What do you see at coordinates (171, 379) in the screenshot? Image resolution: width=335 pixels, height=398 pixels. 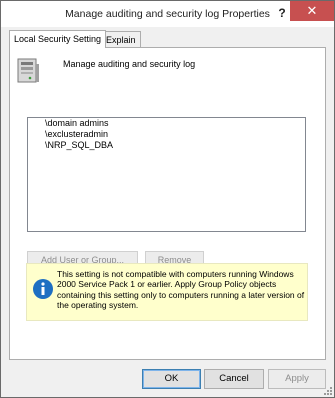 I see `ok-button: OK` at bounding box center [171, 379].